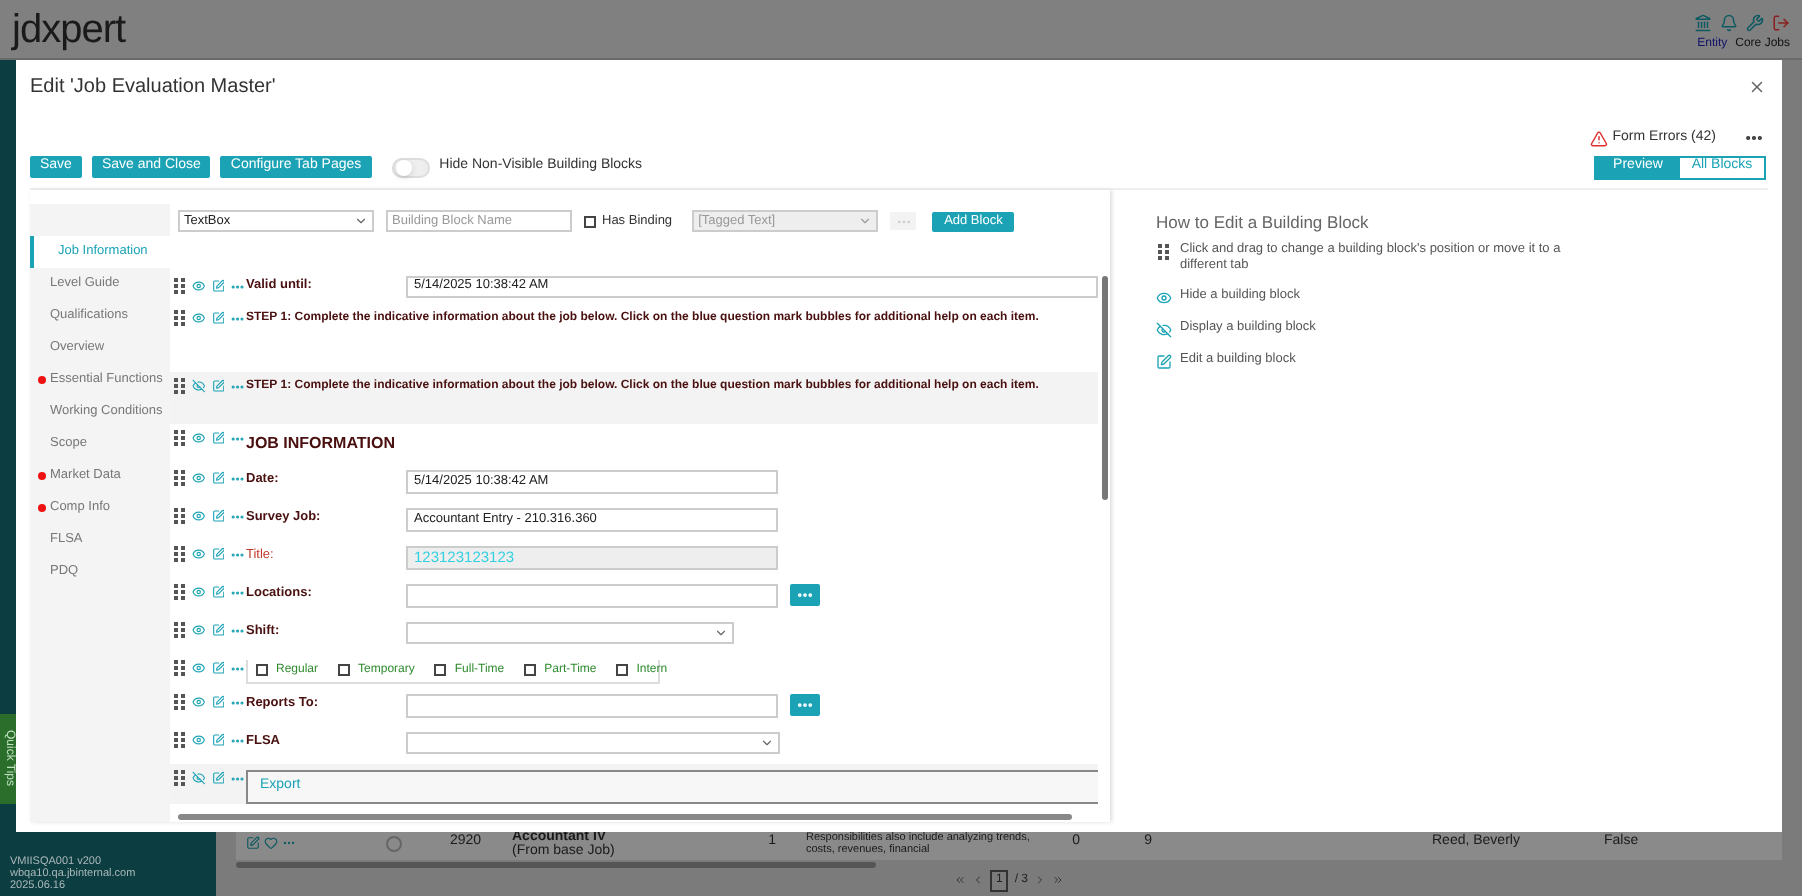 The height and width of the screenshot is (896, 1802). I want to click on bell-icon, so click(1729, 22).